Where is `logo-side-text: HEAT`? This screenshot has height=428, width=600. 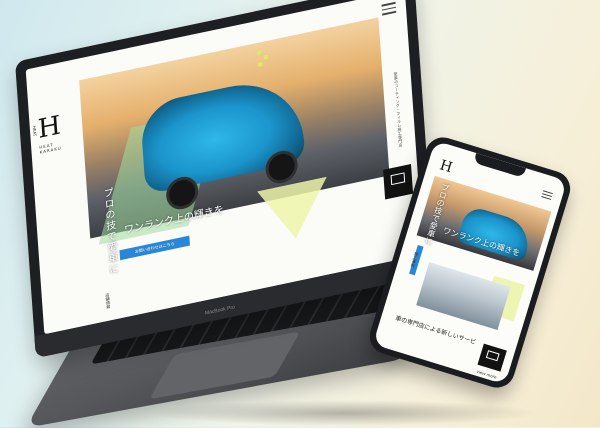 logo-side-text: HEAT is located at coordinates (34, 131).